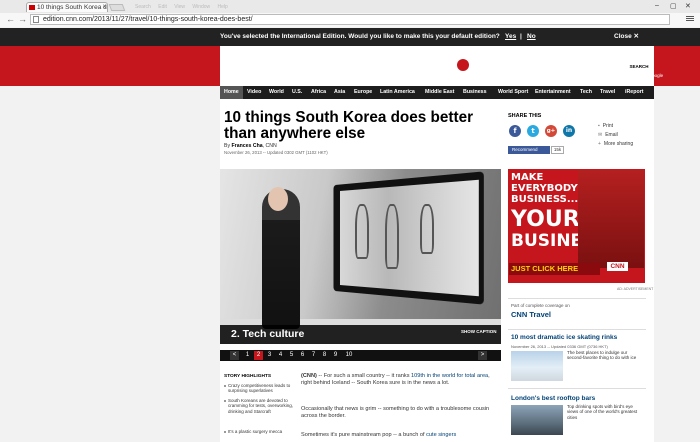  Describe the element at coordinates (339, 92) in the screenshot. I see `nav-asia: Asia` at that location.